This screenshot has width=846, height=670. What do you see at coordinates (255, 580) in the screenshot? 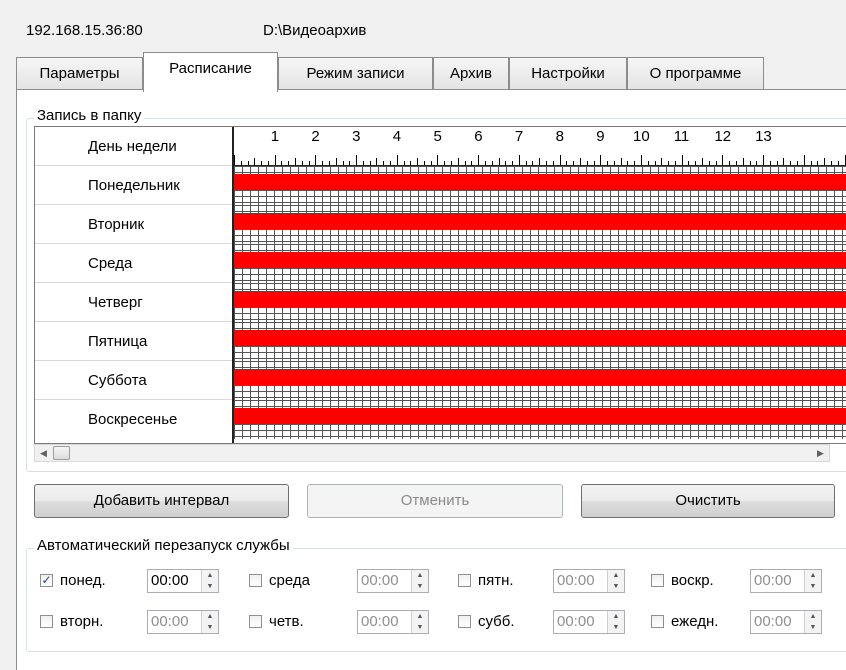
I see `restart-checkbox-wednesday` at bounding box center [255, 580].